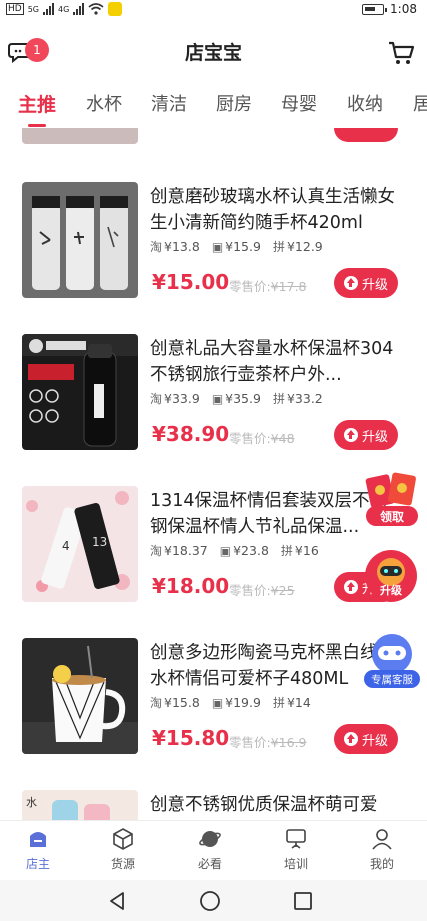 This screenshot has width=427, height=921. Describe the element at coordinates (382, 849) in the screenshot. I see `nav-mine: 我的` at that location.